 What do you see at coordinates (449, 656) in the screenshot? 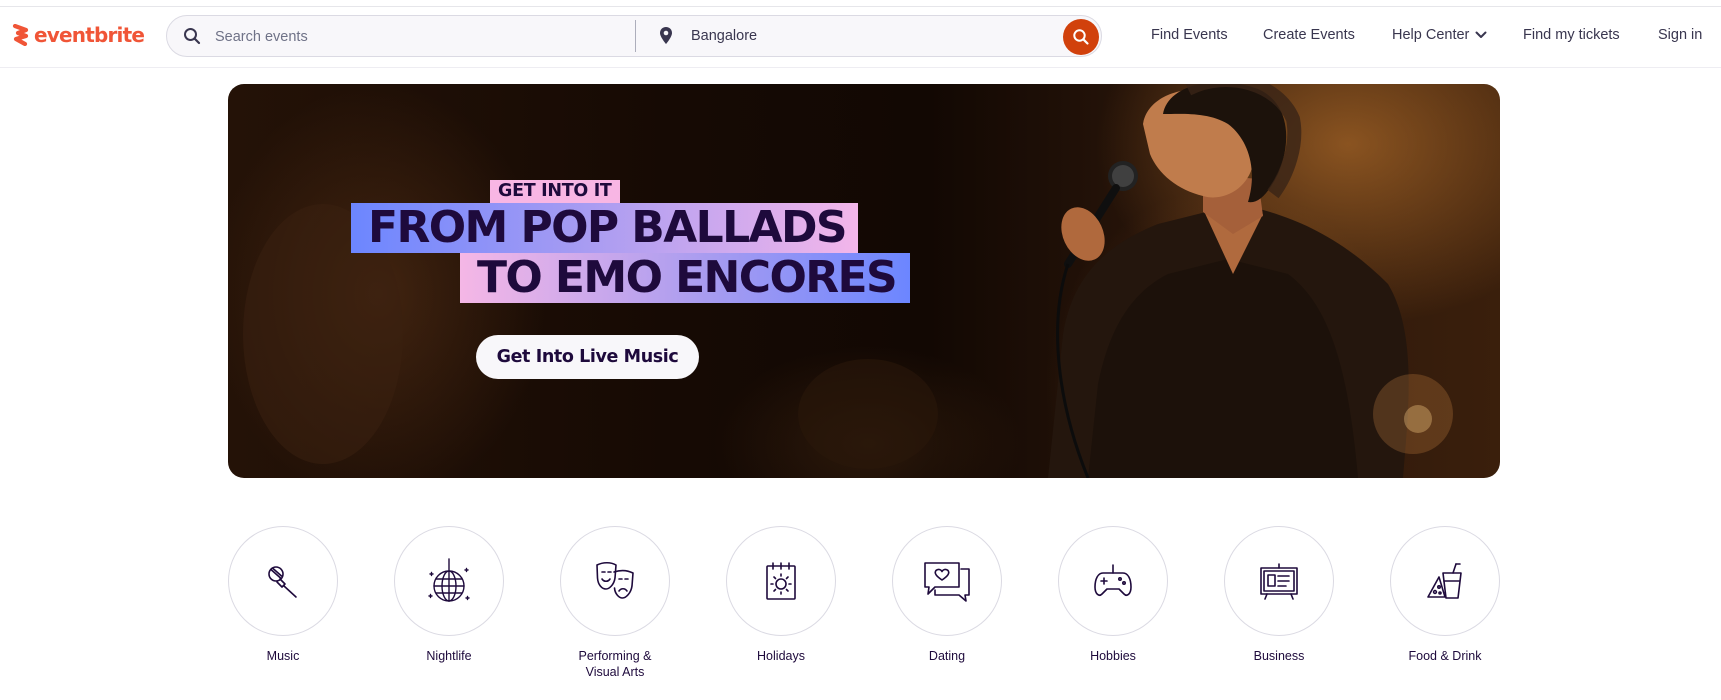
I see `category-label: Nightlife` at bounding box center [449, 656].